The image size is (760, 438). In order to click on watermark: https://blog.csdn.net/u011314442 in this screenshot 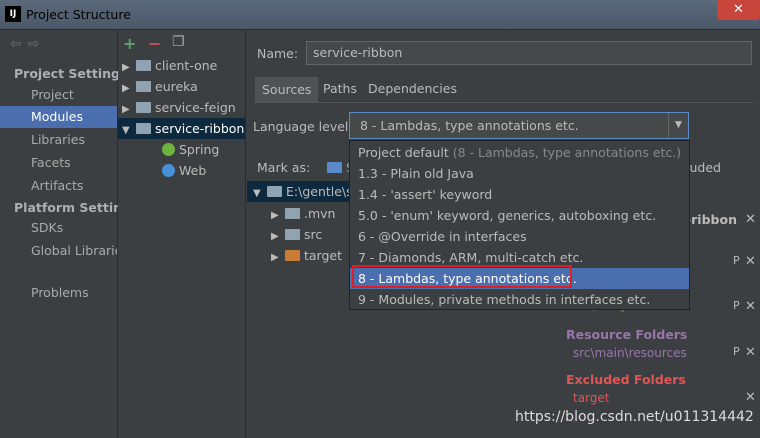, I will do `click(634, 417)`.